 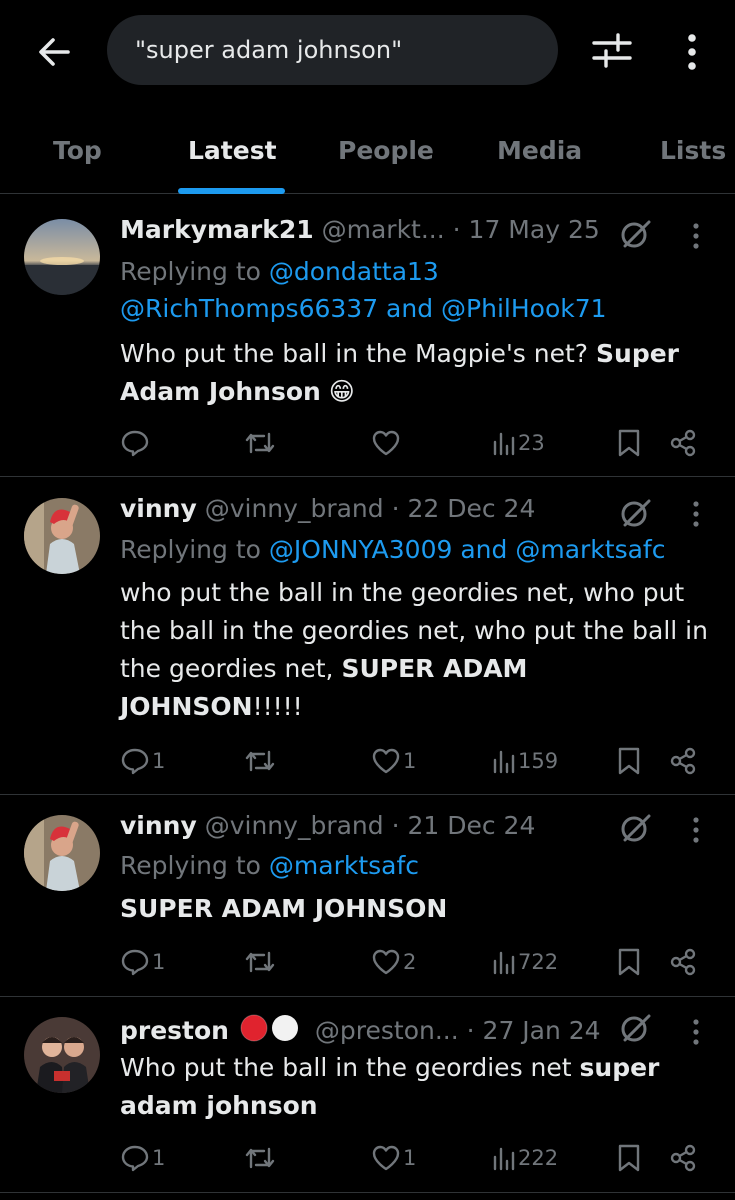 I want to click on replying-prefix: Replying to, so click(x=194, y=271).